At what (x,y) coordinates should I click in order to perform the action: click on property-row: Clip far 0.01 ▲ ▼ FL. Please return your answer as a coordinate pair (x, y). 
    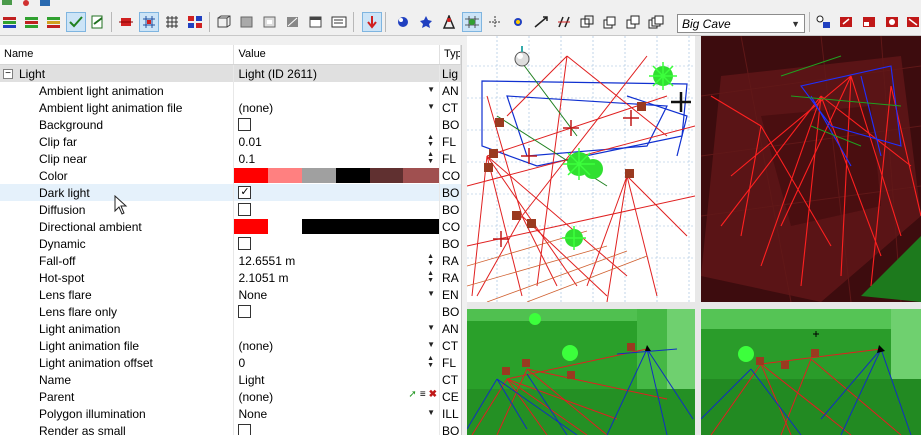
    Looking at the image, I should click on (230, 141).